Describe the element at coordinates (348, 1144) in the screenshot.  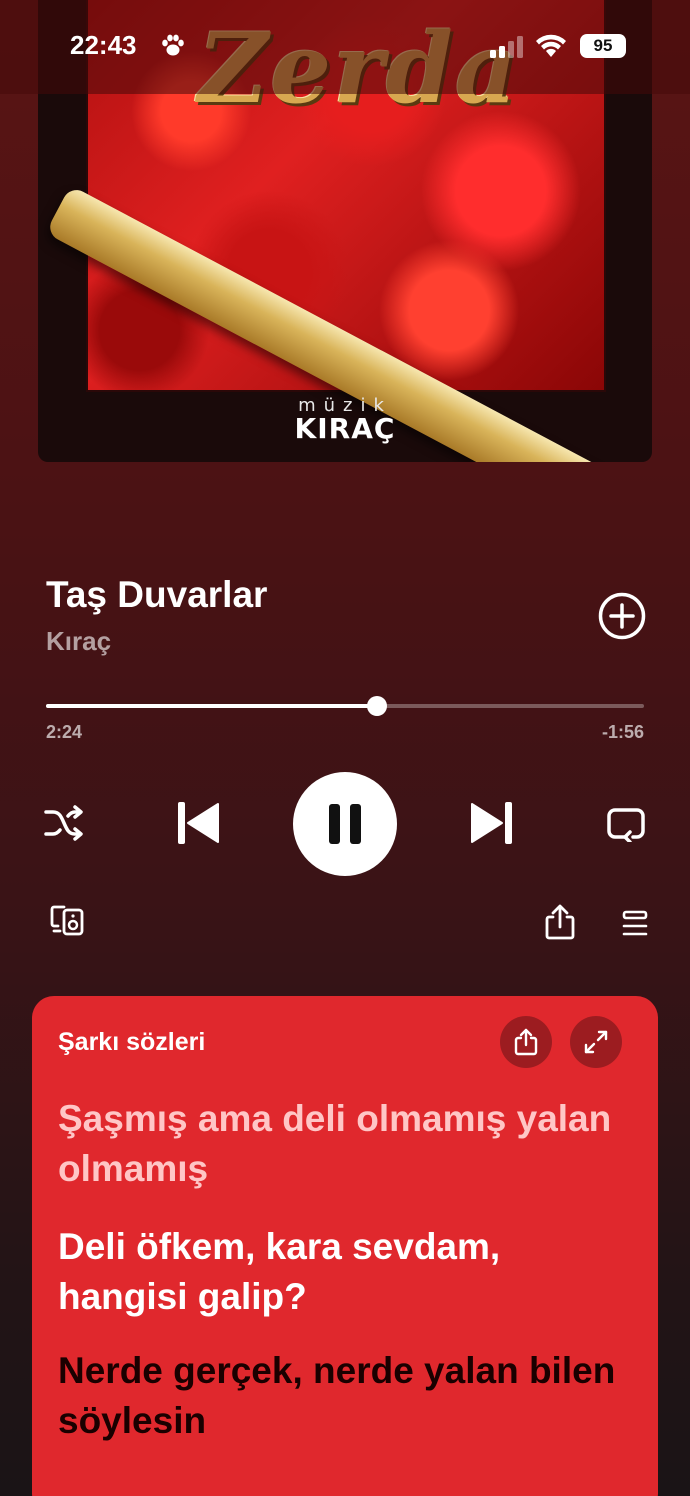
I see `lyric-line-previous: Şaşmış ama deli olmamış yalan olmamış` at that location.